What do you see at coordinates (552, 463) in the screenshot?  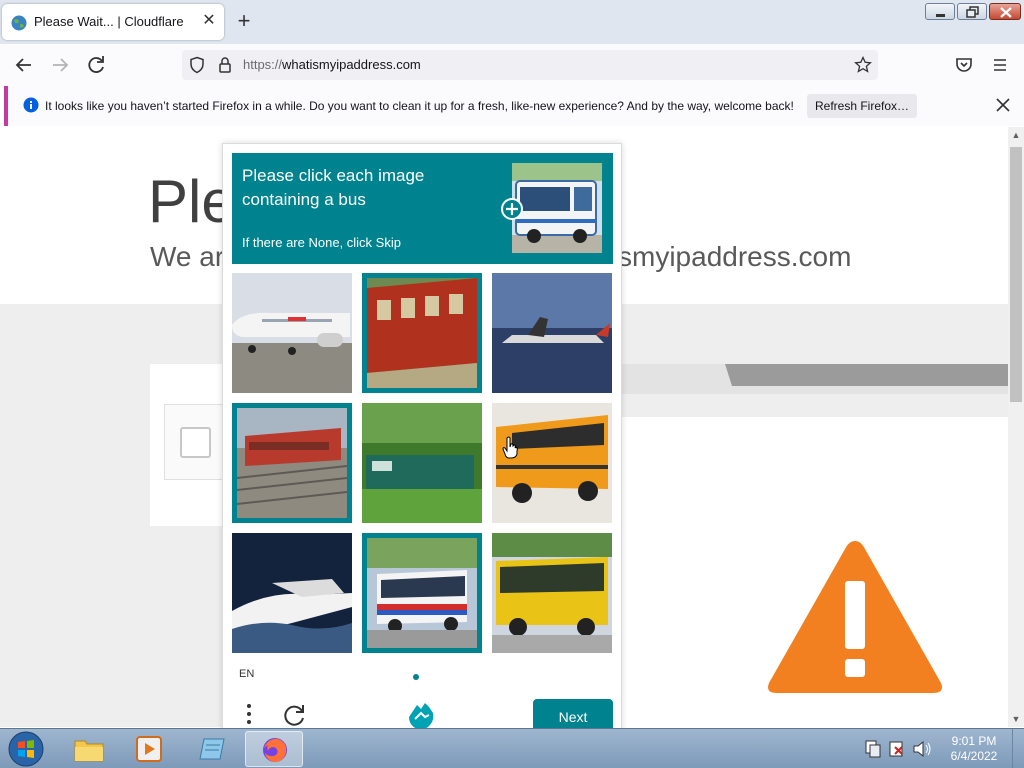 I see `captcha-tile-school-bus` at bounding box center [552, 463].